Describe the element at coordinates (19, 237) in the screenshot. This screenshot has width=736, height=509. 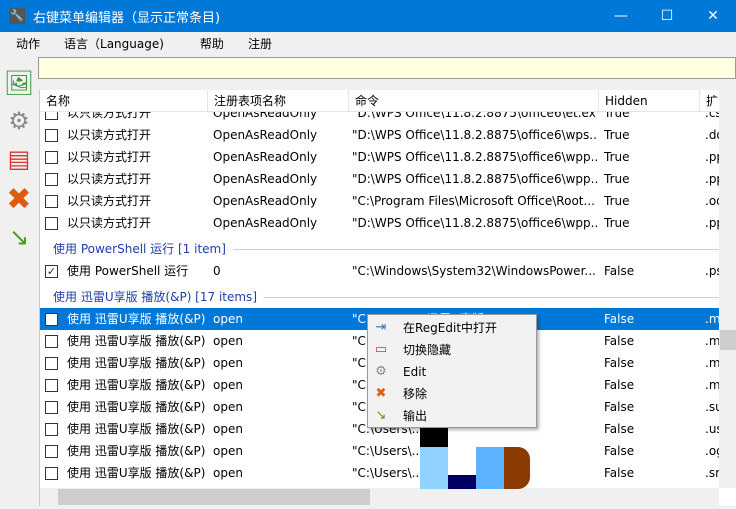
I see `export-icon: ↘` at that location.